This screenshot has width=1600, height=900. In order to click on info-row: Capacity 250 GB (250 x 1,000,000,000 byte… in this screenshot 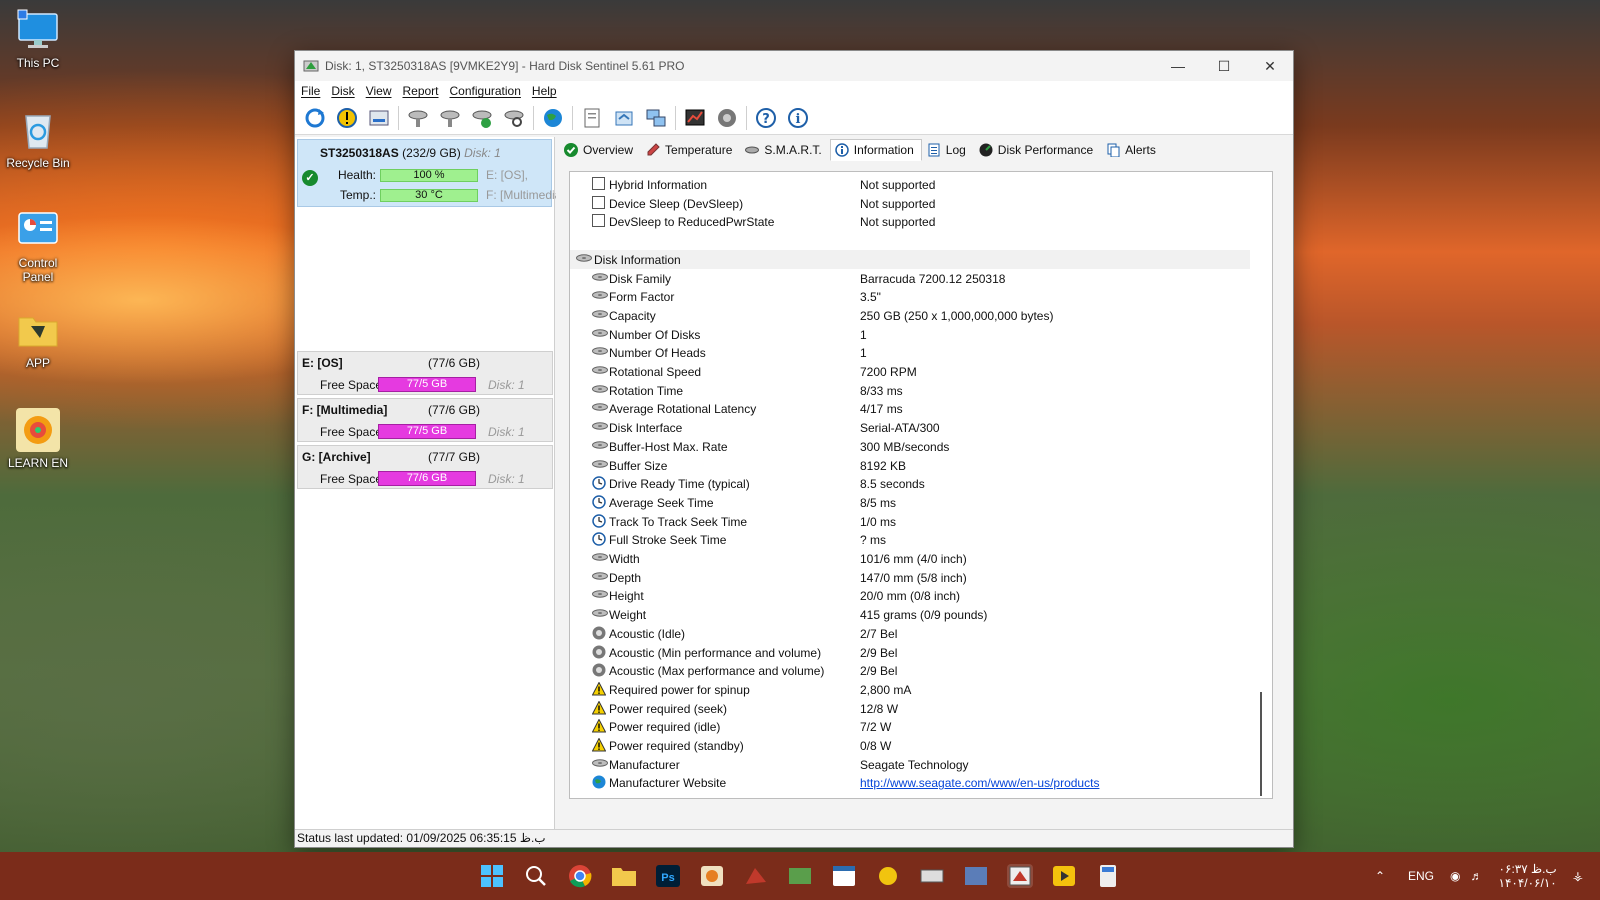, I will do `click(910, 315)`.